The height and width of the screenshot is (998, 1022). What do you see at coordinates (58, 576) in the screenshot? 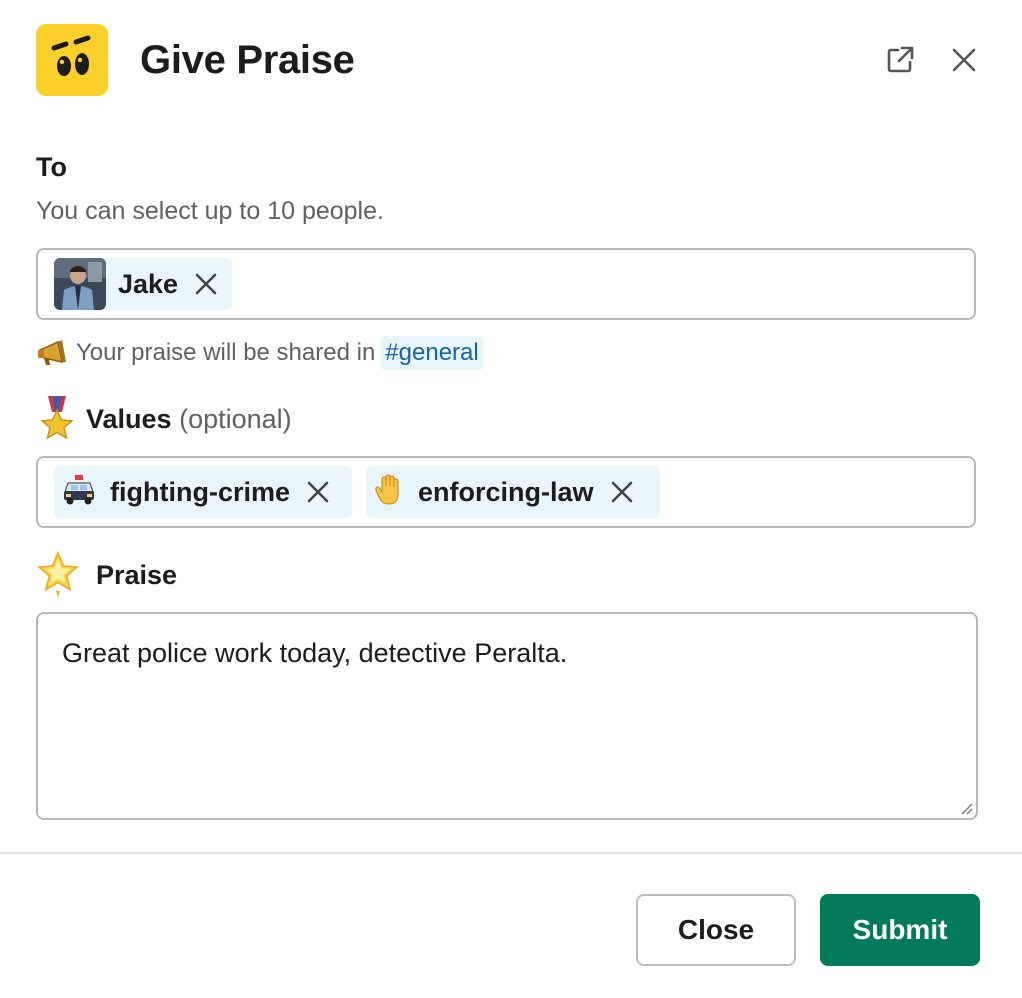
I see `glowing-star-icon` at bounding box center [58, 576].